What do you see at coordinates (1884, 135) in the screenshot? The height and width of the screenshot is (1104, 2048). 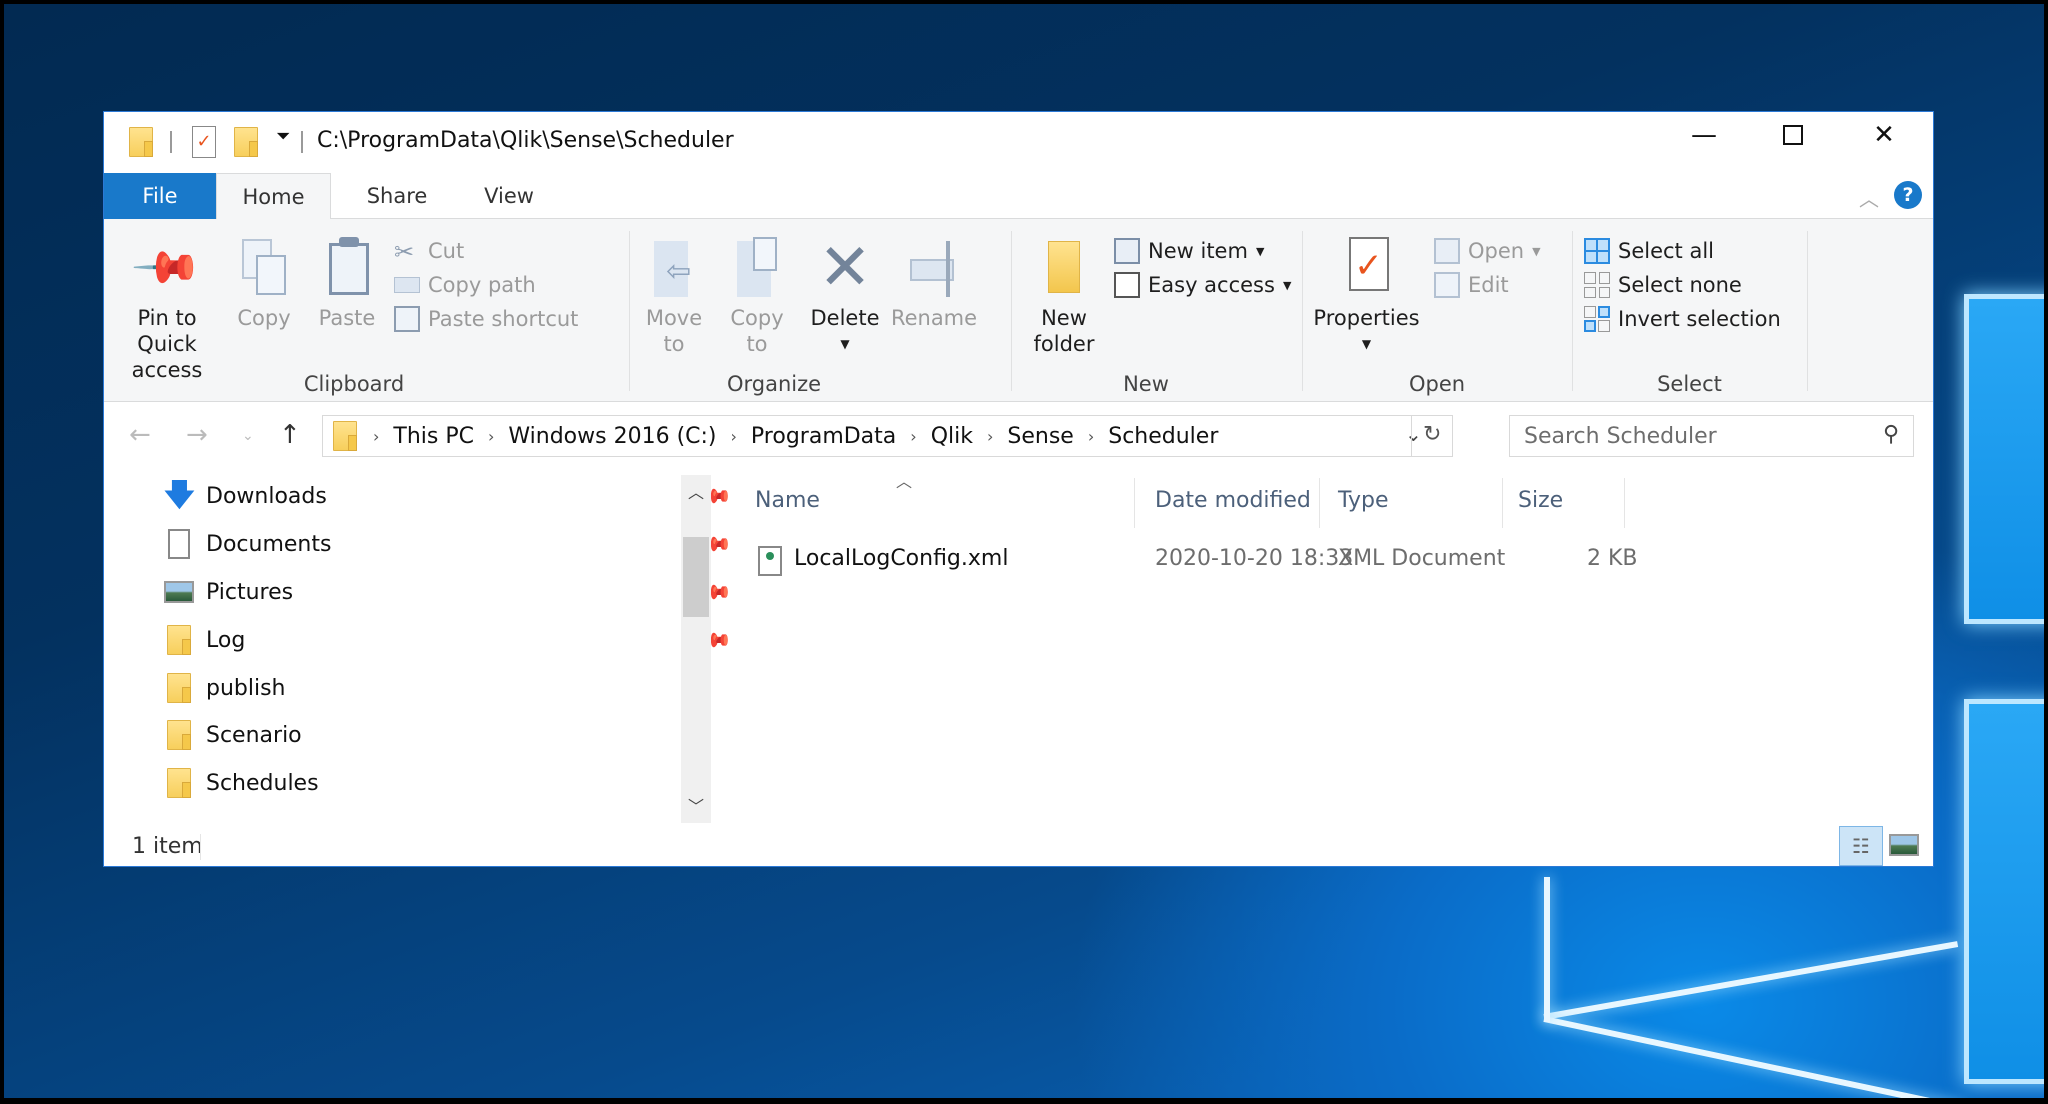 I see `close-button: ✕` at bounding box center [1884, 135].